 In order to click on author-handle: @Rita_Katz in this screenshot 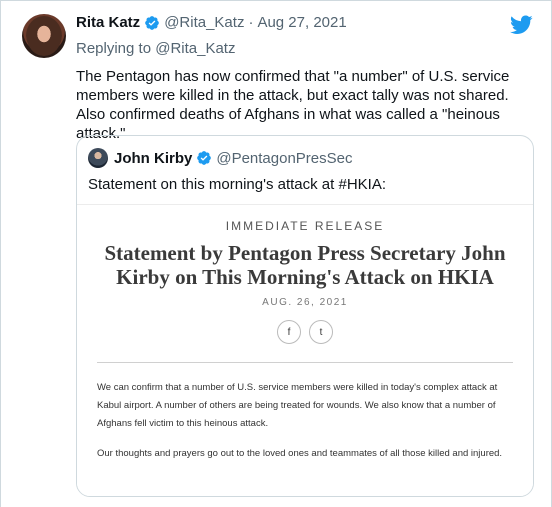, I will do `click(204, 22)`.